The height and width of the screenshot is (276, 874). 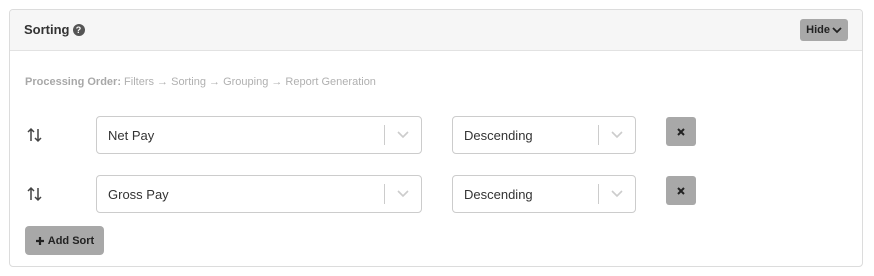 What do you see at coordinates (131, 135) in the screenshot?
I see `sort-field-value: Net Pay` at bounding box center [131, 135].